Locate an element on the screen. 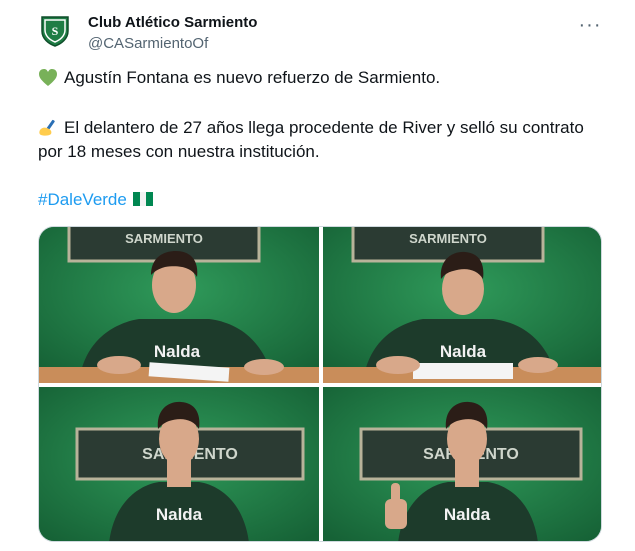 The height and width of the screenshot is (551, 635). photo-signing-writing-image: SARMIENTO Nalda is located at coordinates (462, 305).